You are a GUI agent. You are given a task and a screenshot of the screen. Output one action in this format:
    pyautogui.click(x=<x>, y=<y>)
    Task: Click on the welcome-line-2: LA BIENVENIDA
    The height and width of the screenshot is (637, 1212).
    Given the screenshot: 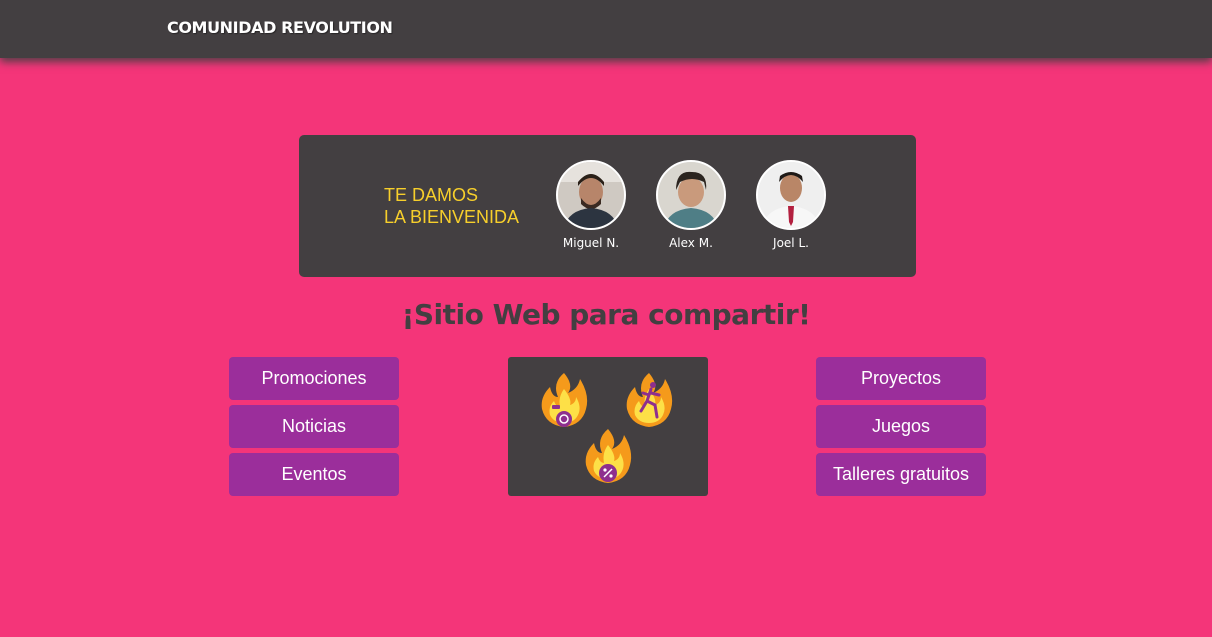 What is the action you would take?
    pyautogui.click(x=452, y=217)
    